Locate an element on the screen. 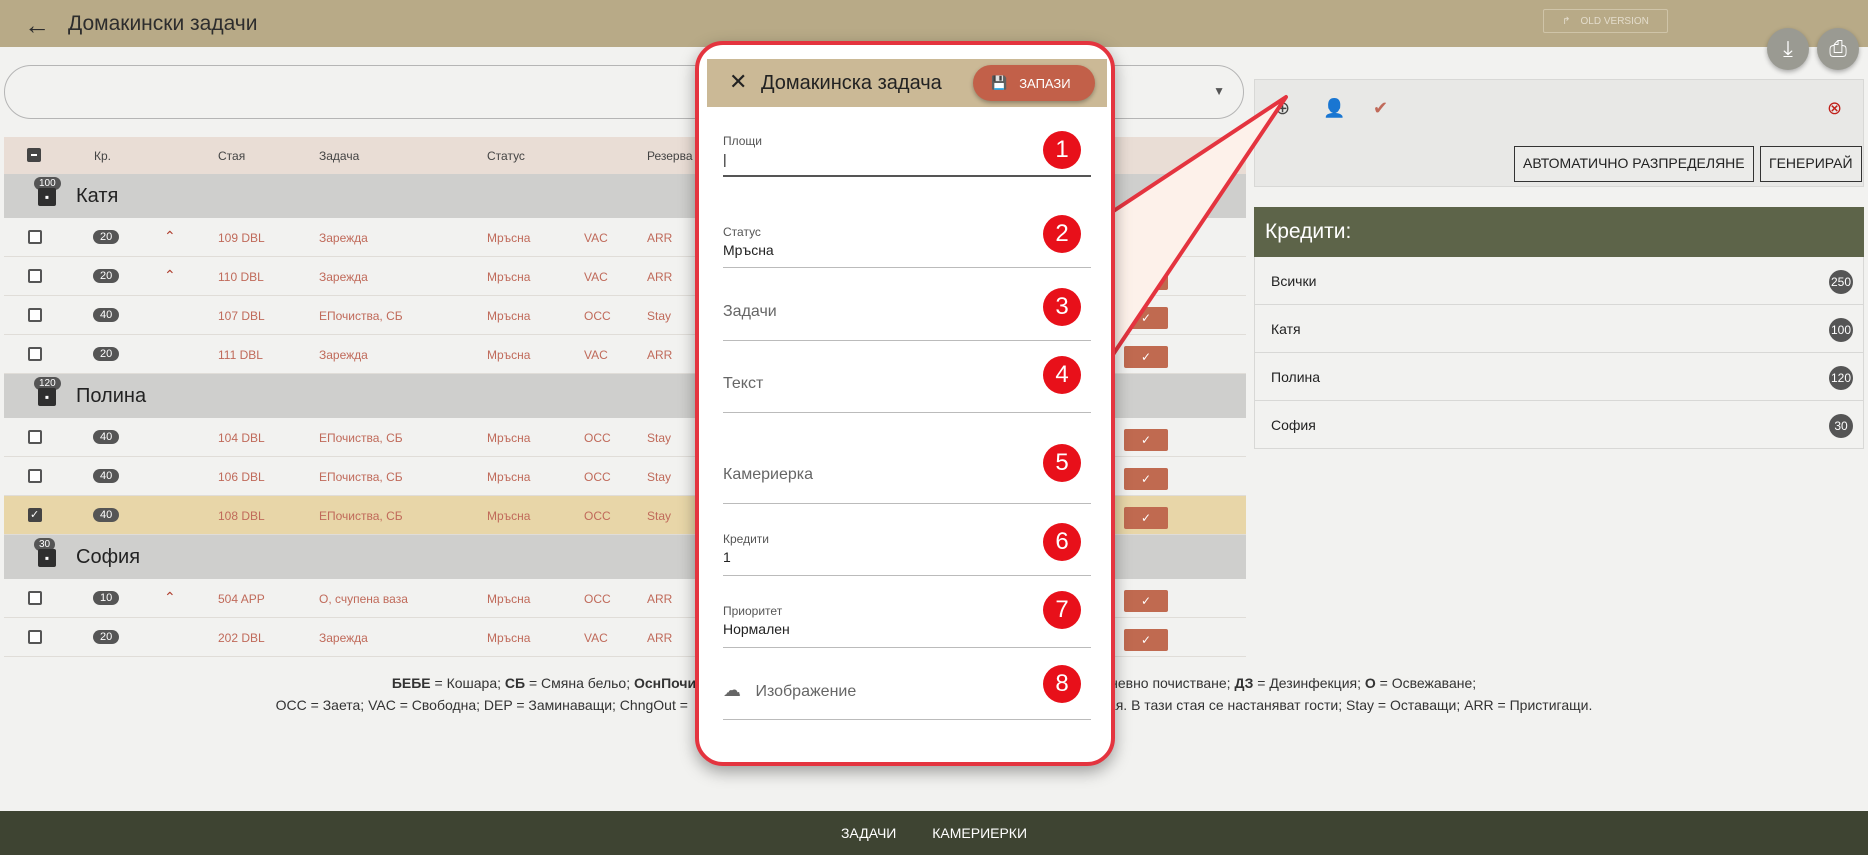  areas-field: Площи | is located at coordinates (907, 155).